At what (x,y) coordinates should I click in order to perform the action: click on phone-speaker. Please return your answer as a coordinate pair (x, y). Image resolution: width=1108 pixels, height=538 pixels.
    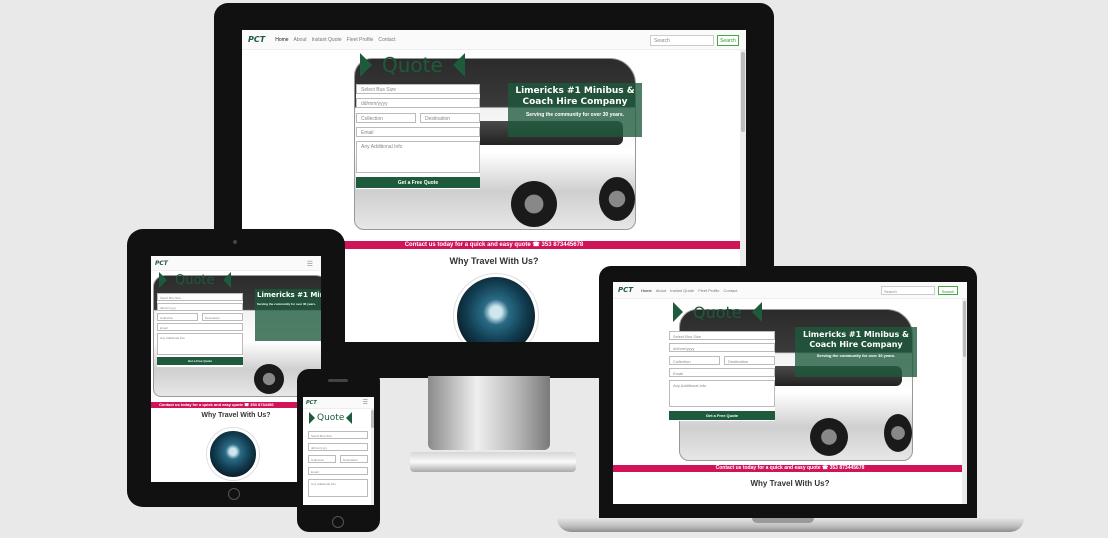
    Looking at the image, I should click on (338, 380).